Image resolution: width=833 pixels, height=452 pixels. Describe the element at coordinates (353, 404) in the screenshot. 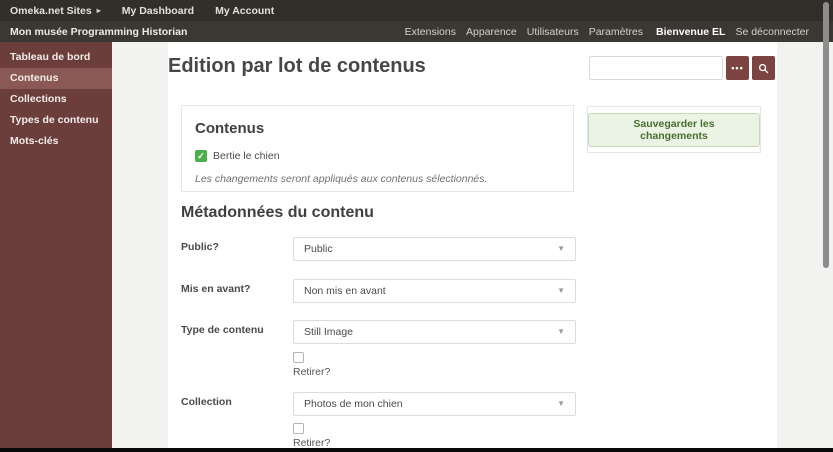

I see `collection-select-value: Photos de mon chien` at that location.